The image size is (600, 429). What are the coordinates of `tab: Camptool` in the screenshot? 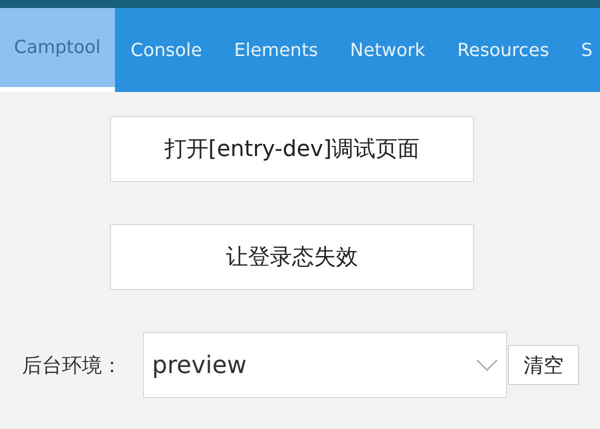 It's located at (57, 50).